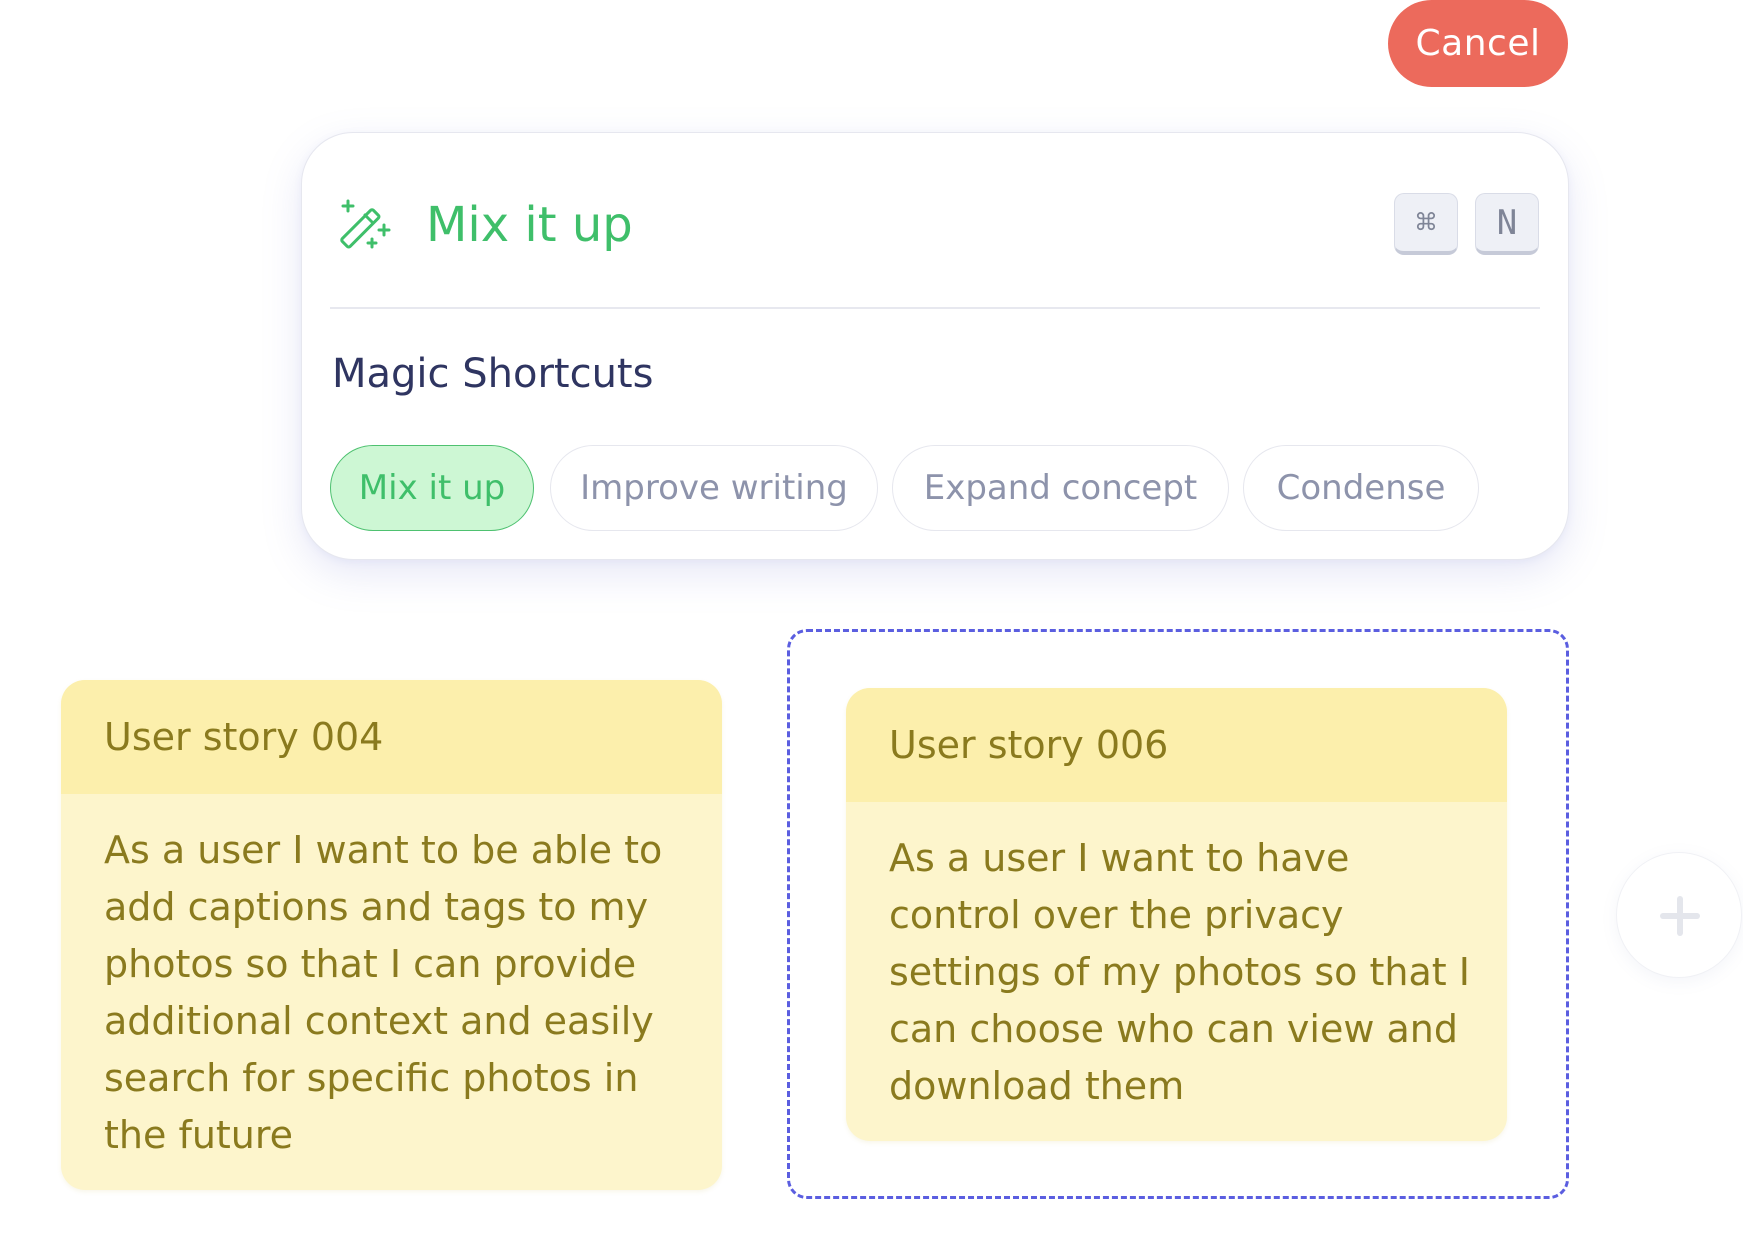 The image size is (1743, 1251). Describe the element at coordinates (1507, 224) in the screenshot. I see `n-key: N` at that location.